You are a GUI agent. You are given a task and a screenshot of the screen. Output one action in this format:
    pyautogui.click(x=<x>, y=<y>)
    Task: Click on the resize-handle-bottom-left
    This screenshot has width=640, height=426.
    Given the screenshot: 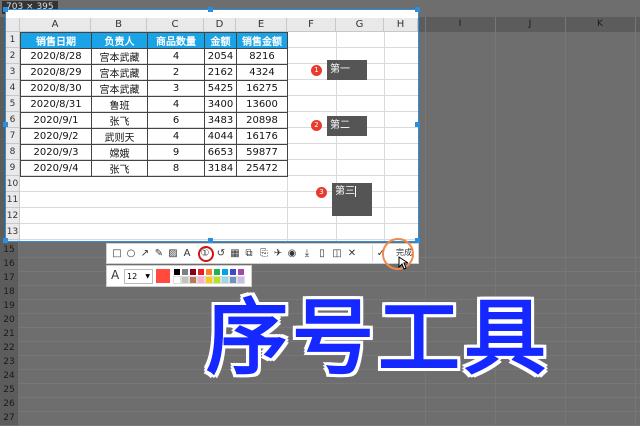 What is the action you would take?
    pyautogui.click(x=5, y=240)
    